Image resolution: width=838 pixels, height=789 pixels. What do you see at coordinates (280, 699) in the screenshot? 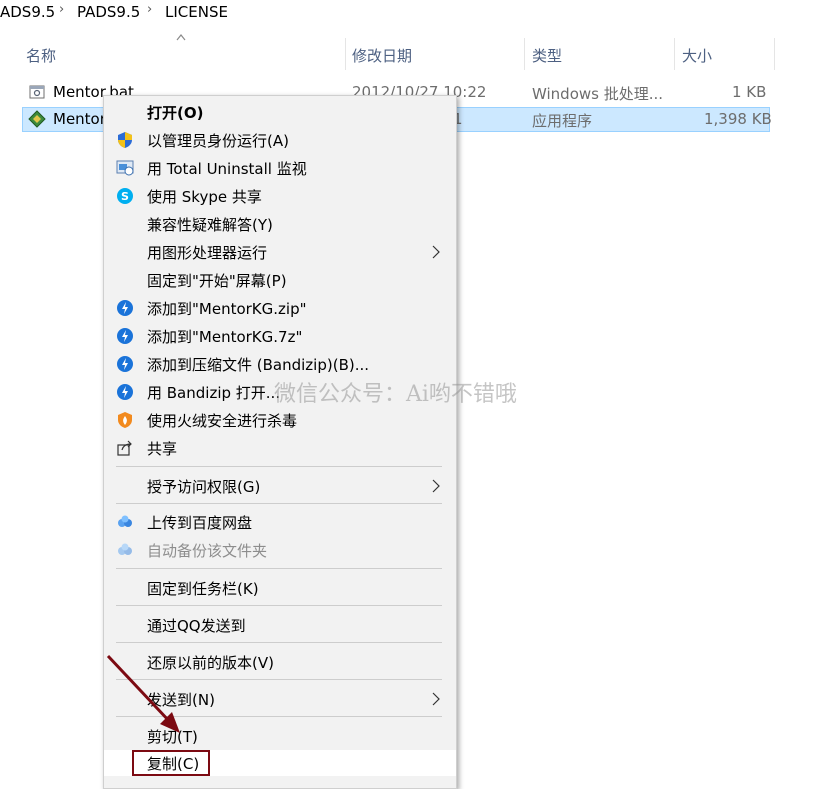
I see `menu-item-send-to: 发送到(N)` at bounding box center [280, 699].